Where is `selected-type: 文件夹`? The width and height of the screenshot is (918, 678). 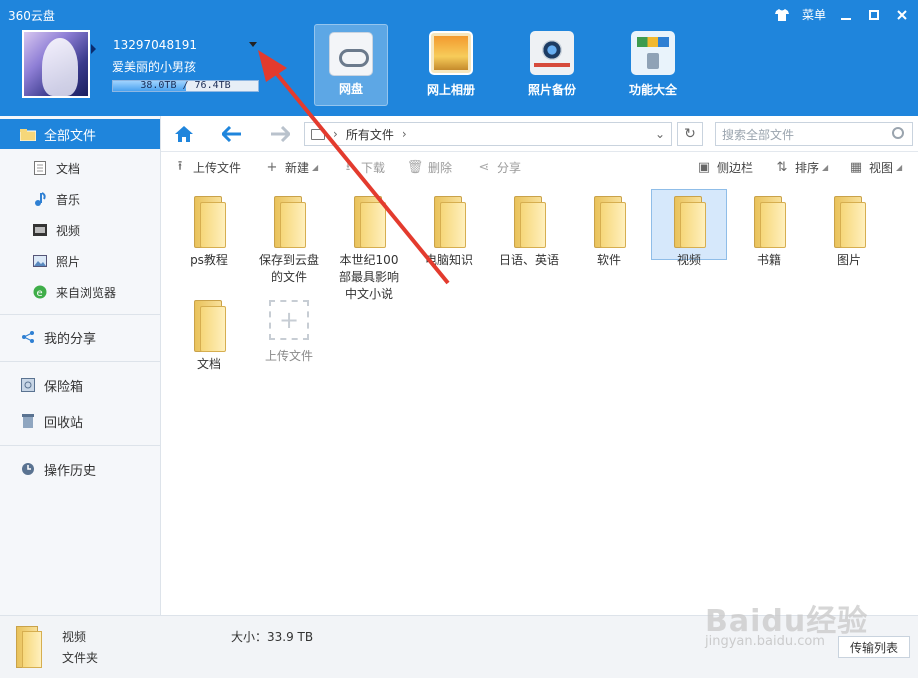
selected-type: 文件夹 is located at coordinates (80, 658).